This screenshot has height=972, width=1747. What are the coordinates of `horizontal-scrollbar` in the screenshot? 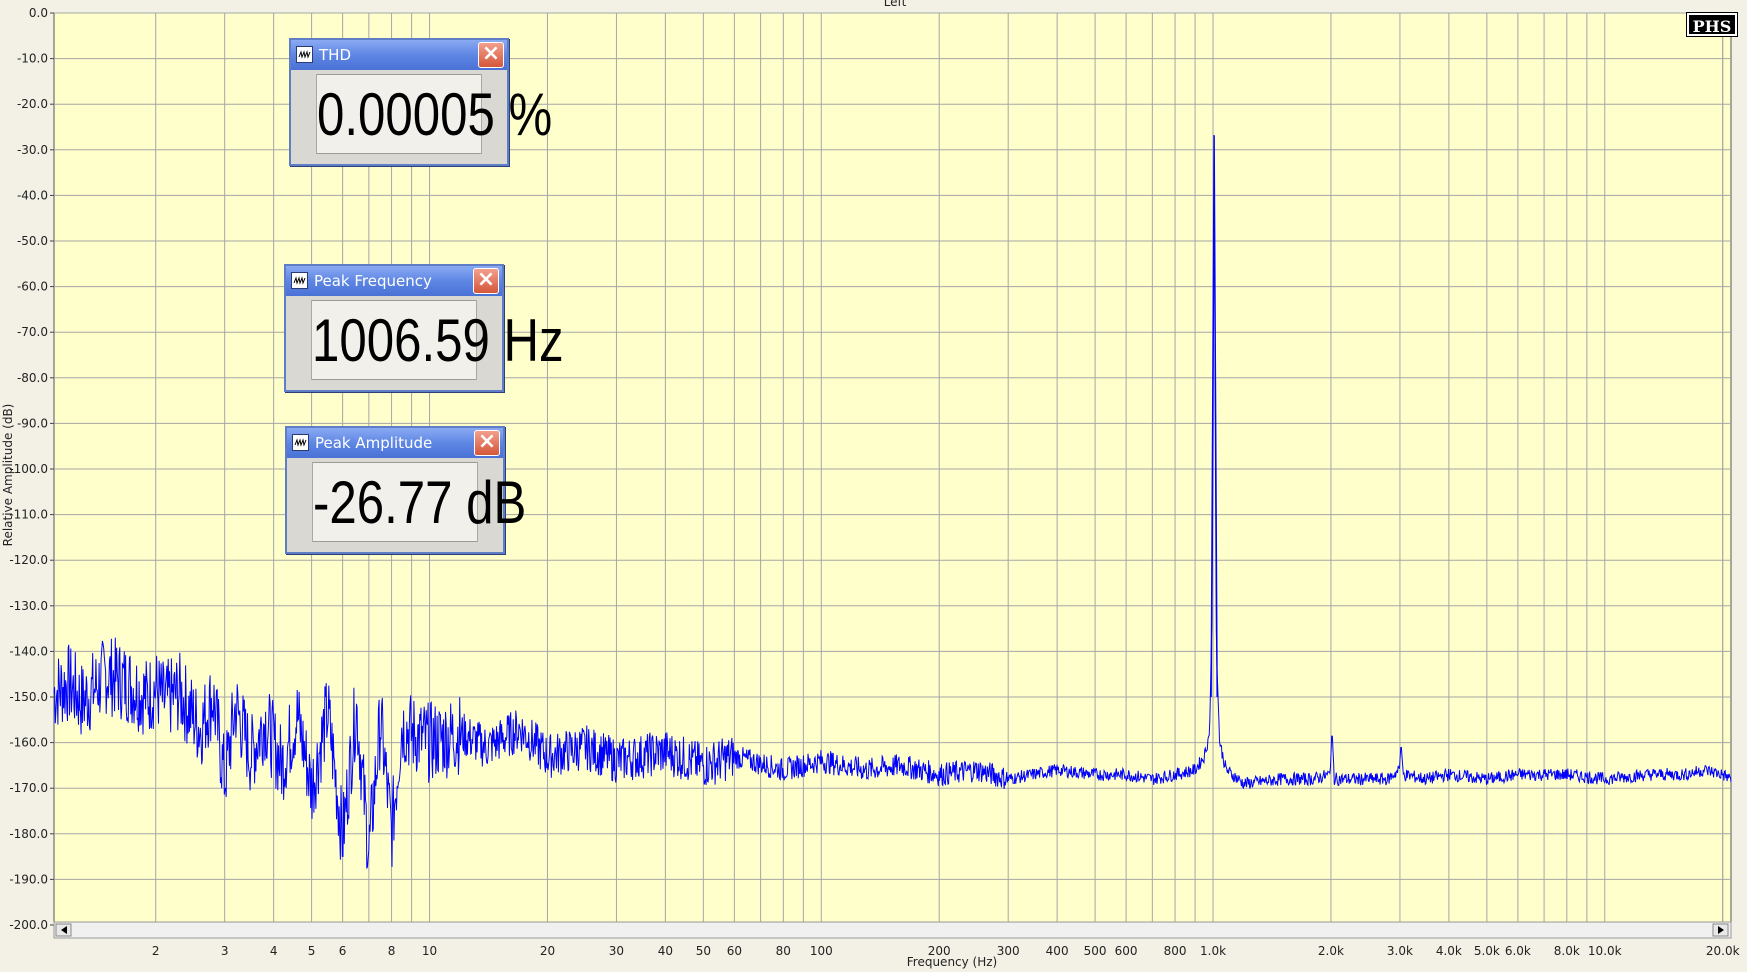 It's located at (892, 930).